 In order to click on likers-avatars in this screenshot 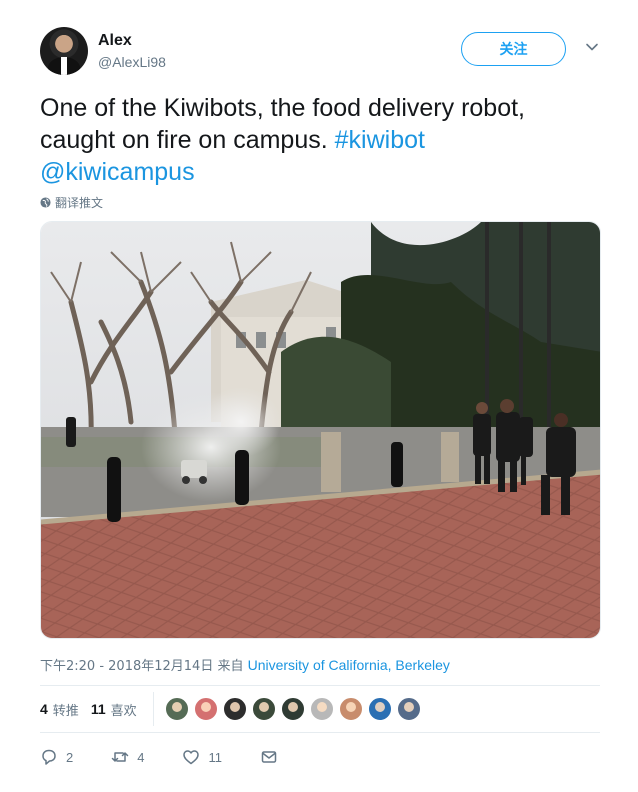, I will do `click(294, 709)`.